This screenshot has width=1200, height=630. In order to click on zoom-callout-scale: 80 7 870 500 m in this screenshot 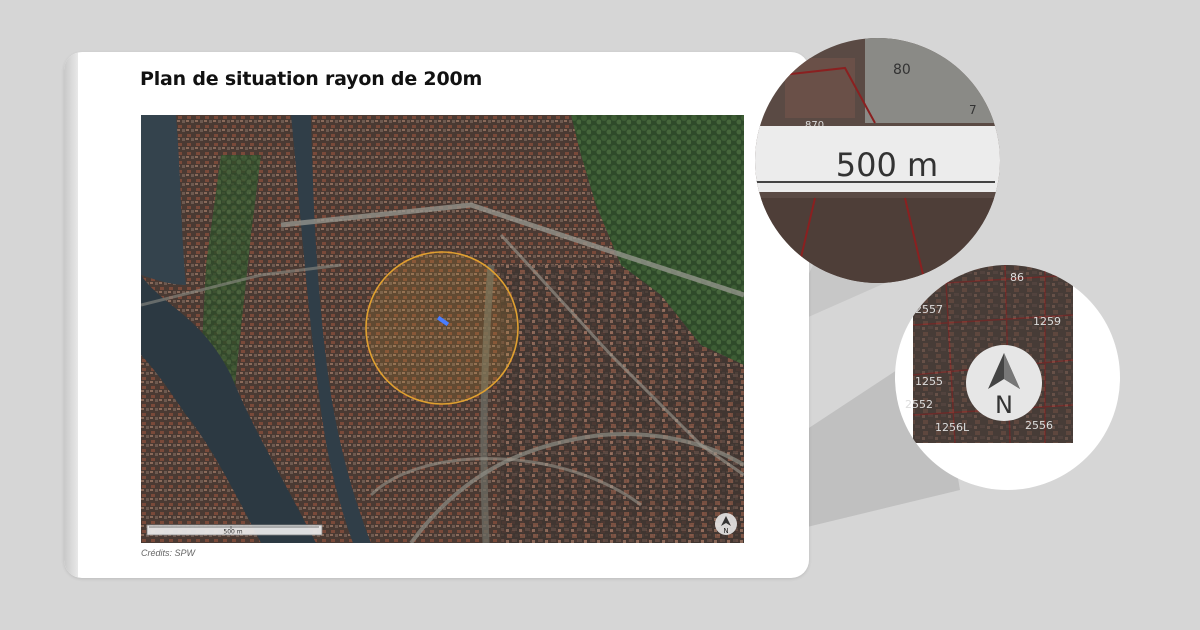, I will do `click(877, 160)`.